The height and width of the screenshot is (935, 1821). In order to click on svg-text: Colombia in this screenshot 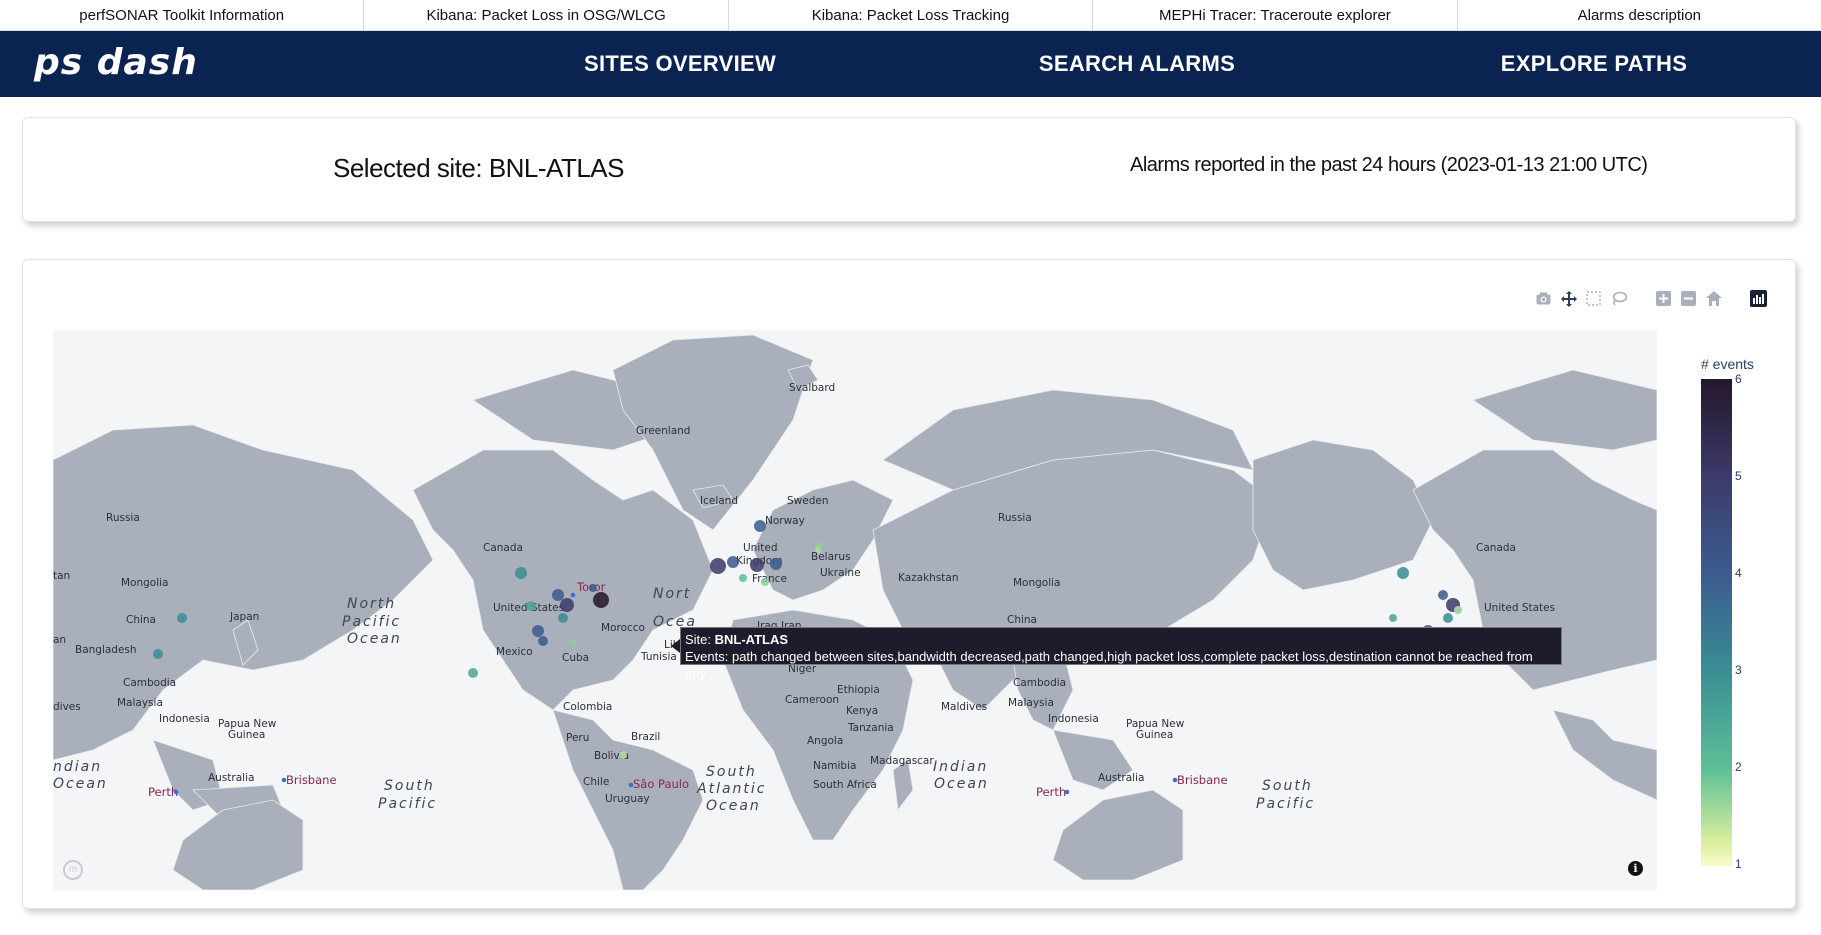, I will do `click(587, 707)`.